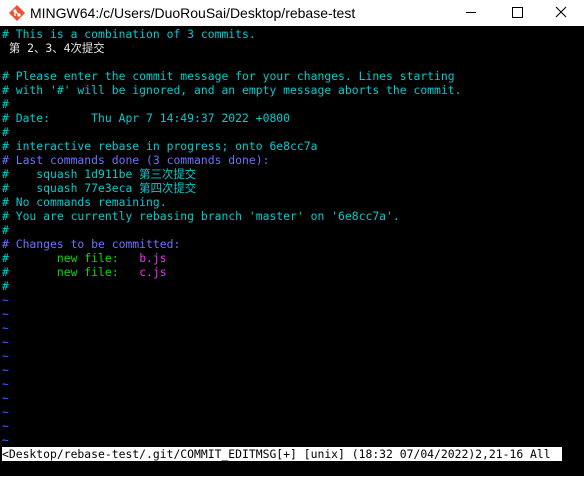 The height and width of the screenshot is (484, 584). I want to click on change-line: # new file: b.js, so click(84, 258).